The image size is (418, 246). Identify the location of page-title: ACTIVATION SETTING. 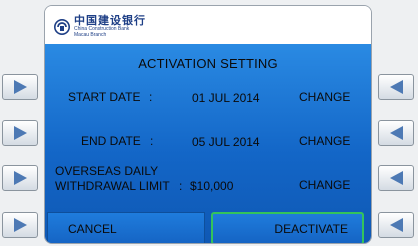
(208, 63).